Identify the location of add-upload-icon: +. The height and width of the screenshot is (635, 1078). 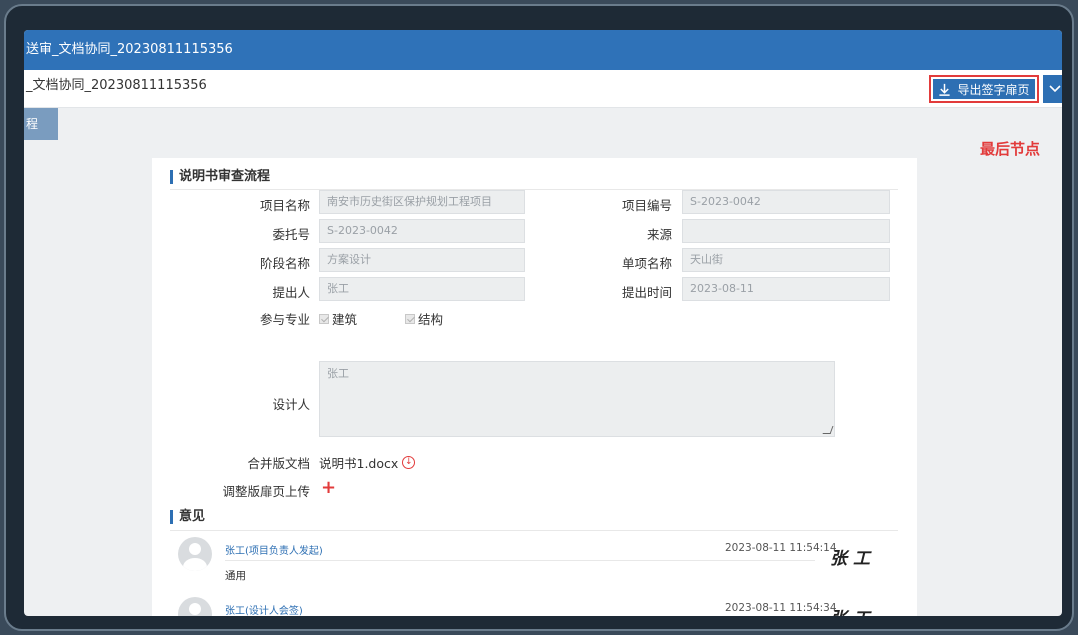
(328, 488).